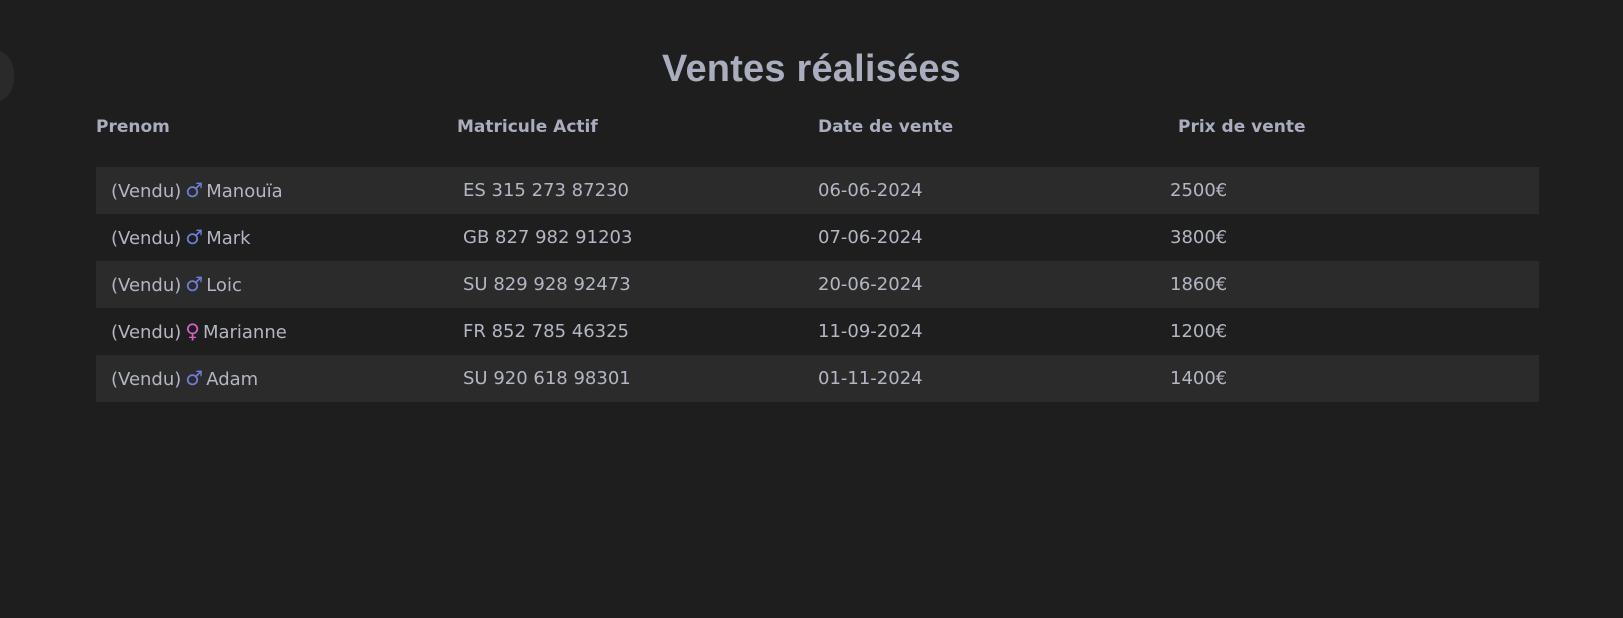 The height and width of the screenshot is (618, 1623). I want to click on cell-prix: 1400€, so click(1199, 378).